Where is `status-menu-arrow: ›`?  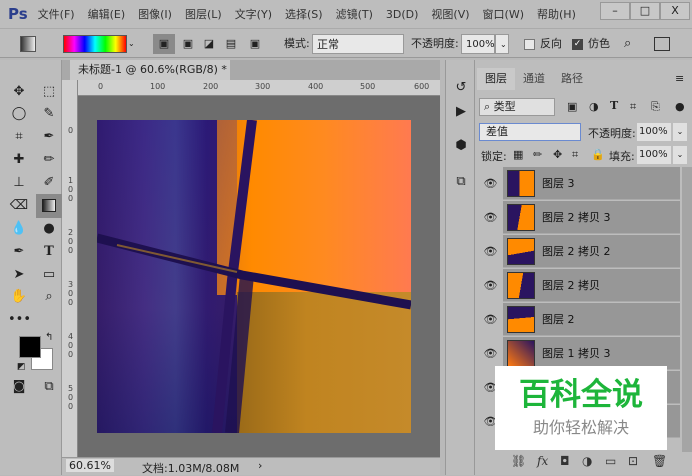
status-menu-arrow: › is located at coordinates (260, 465).